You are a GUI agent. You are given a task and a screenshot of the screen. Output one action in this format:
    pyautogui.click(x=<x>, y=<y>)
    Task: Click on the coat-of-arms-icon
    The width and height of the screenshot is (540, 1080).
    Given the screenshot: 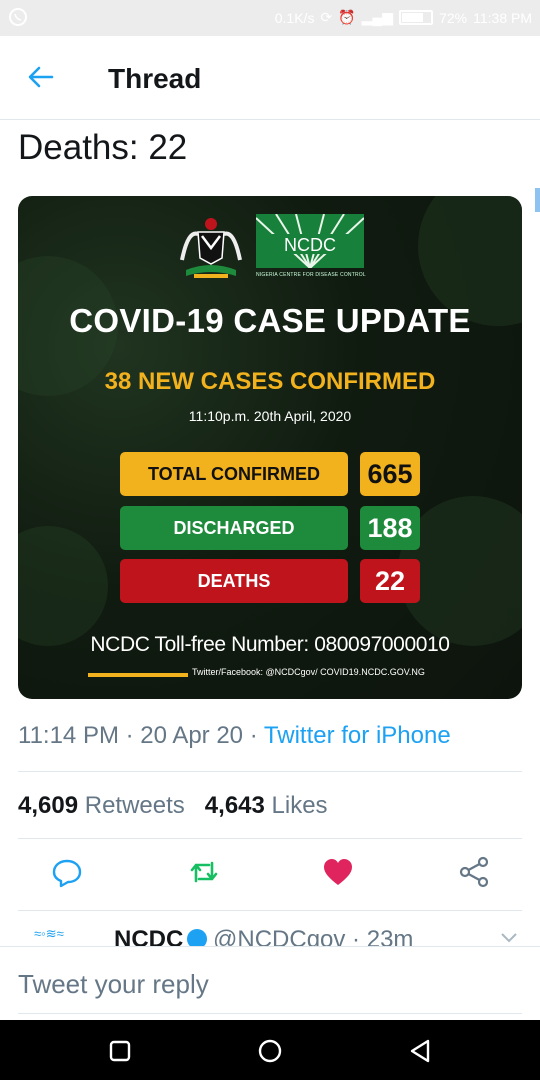 What is the action you would take?
    pyautogui.click(x=211, y=248)
    